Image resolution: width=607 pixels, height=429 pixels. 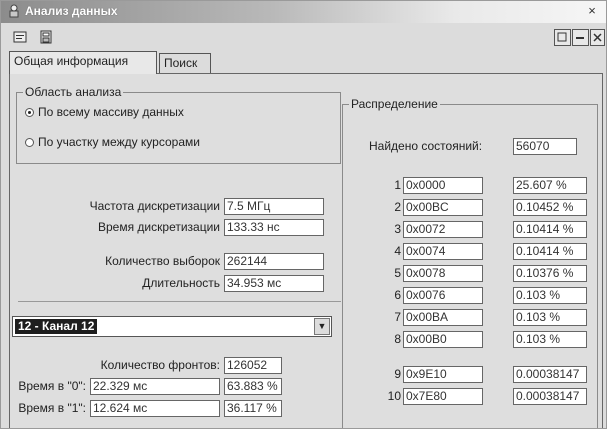 I want to click on radio-between-cursors: По участку между курсорами, so click(x=112, y=142).